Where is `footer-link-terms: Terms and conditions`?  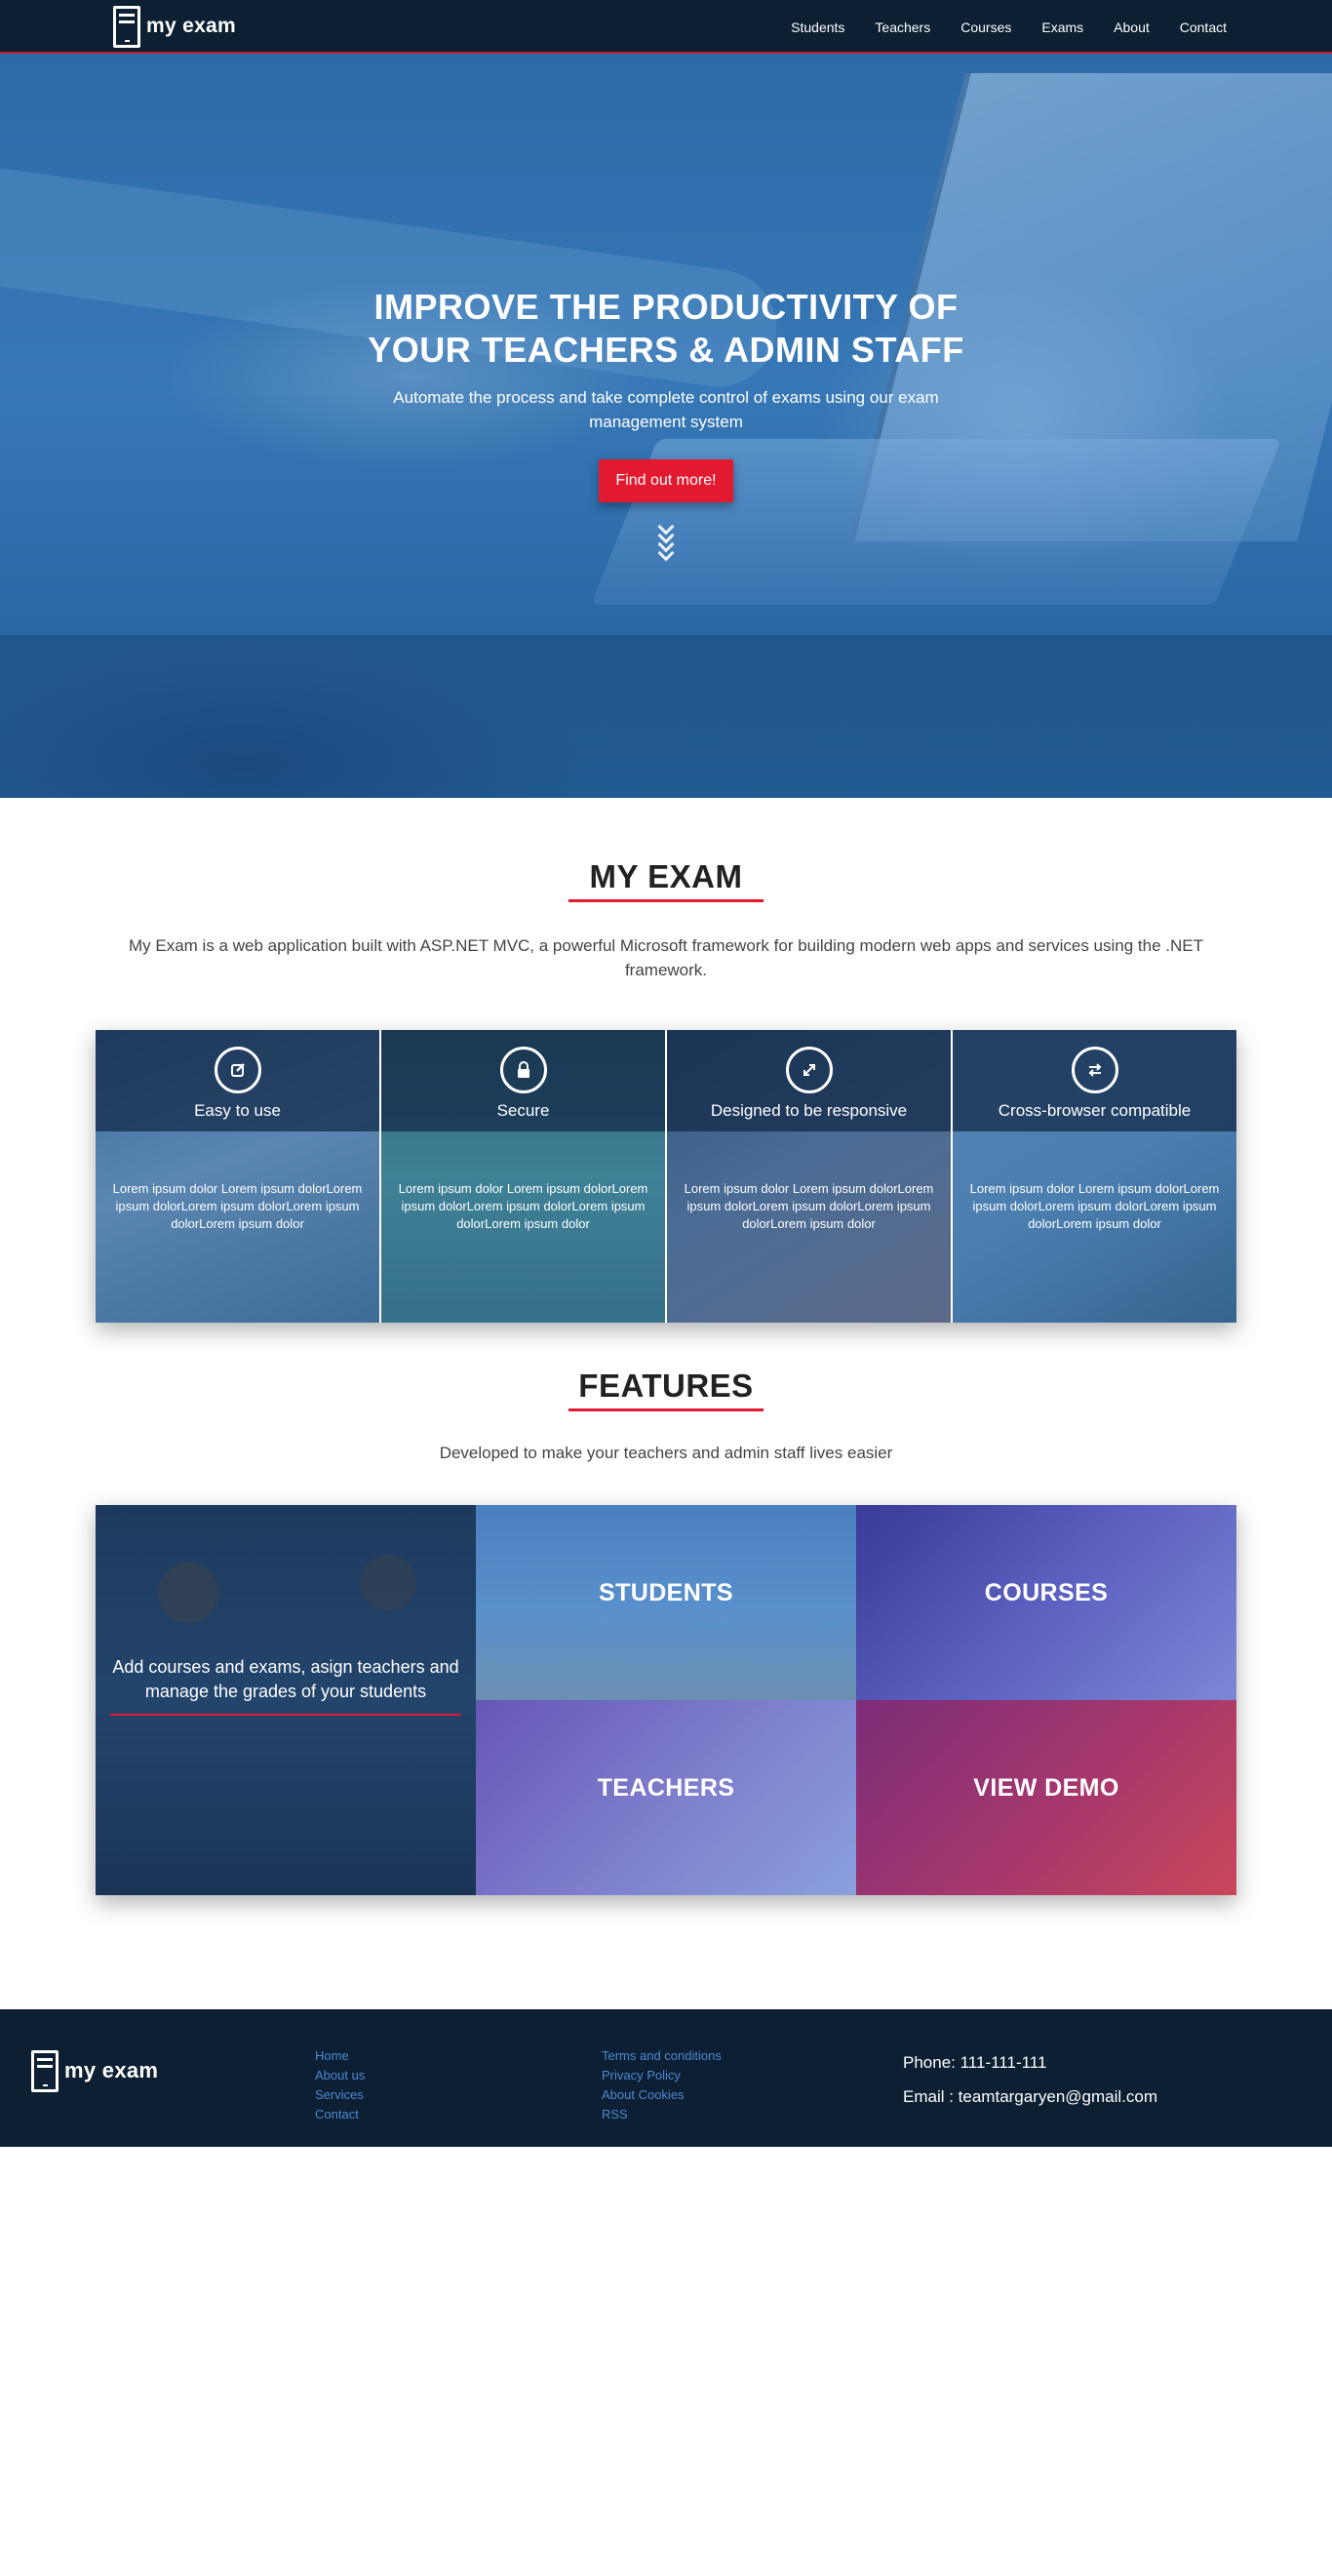 footer-link-terms: Terms and conditions is located at coordinates (662, 2056).